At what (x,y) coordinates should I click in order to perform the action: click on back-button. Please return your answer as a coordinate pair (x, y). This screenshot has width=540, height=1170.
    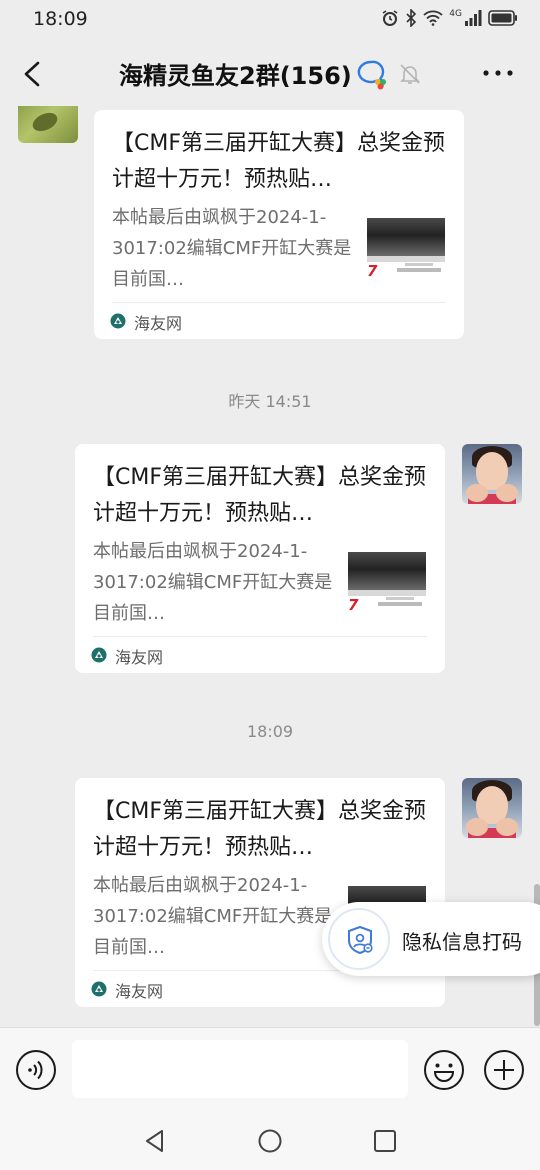
    Looking at the image, I should click on (34, 74).